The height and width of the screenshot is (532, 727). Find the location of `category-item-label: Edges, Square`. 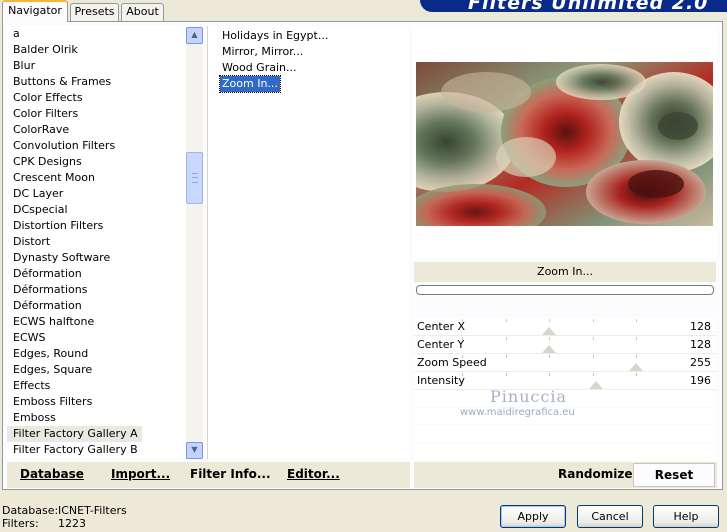

category-item-label: Edges, Square is located at coordinates (53, 369).